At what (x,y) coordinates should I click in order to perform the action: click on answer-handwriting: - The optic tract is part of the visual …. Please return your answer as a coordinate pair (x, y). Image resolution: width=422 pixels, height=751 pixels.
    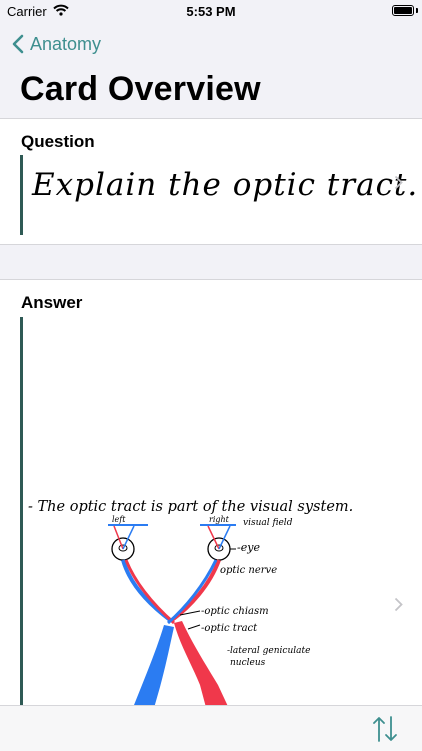
    Looking at the image, I should click on (191, 507).